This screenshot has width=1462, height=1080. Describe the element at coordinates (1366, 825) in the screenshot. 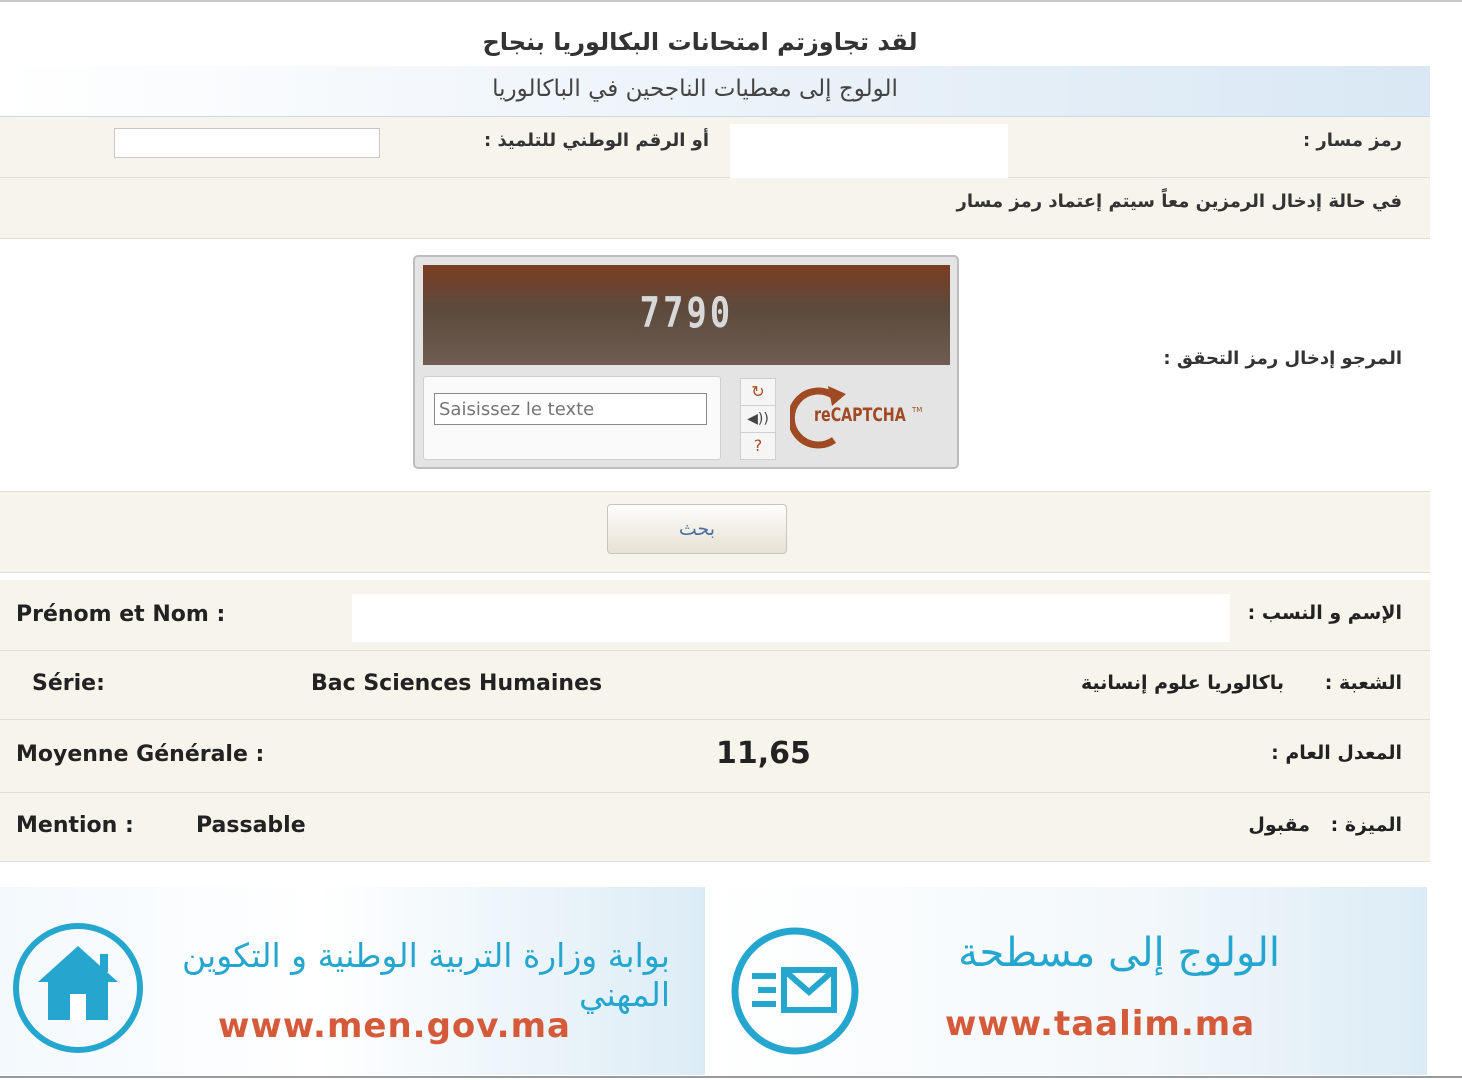

I see `mention-label-ar: الميزة :` at that location.